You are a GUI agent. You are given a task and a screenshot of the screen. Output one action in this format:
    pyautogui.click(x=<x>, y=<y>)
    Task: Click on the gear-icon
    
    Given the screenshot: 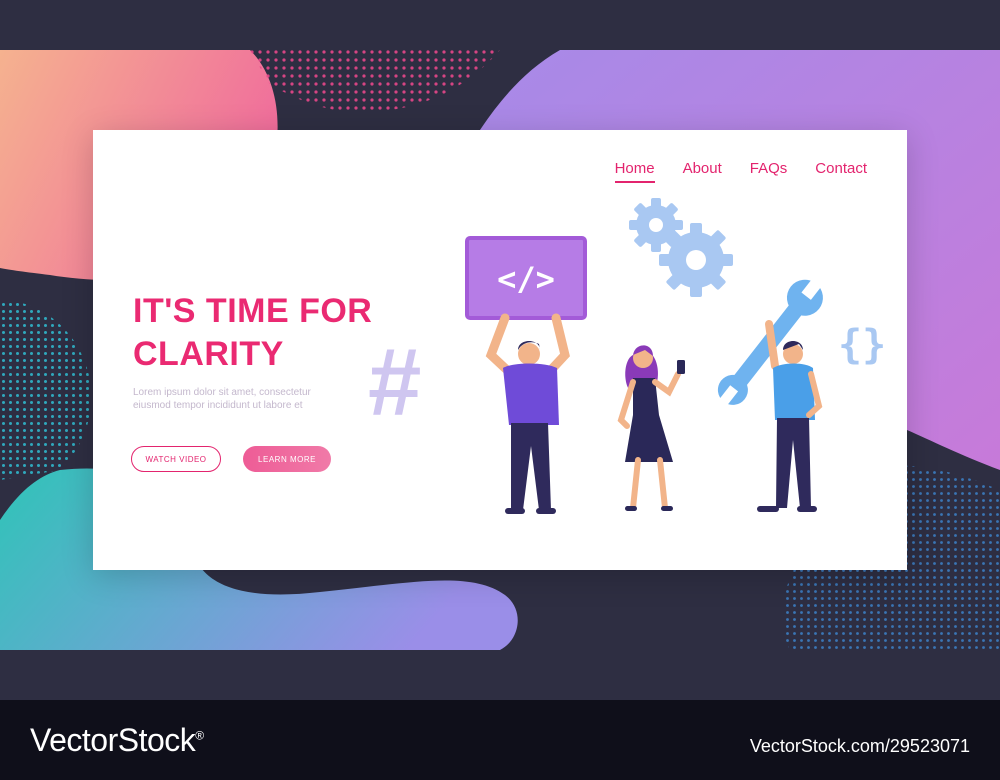 What is the action you would take?
    pyautogui.click(x=696, y=260)
    